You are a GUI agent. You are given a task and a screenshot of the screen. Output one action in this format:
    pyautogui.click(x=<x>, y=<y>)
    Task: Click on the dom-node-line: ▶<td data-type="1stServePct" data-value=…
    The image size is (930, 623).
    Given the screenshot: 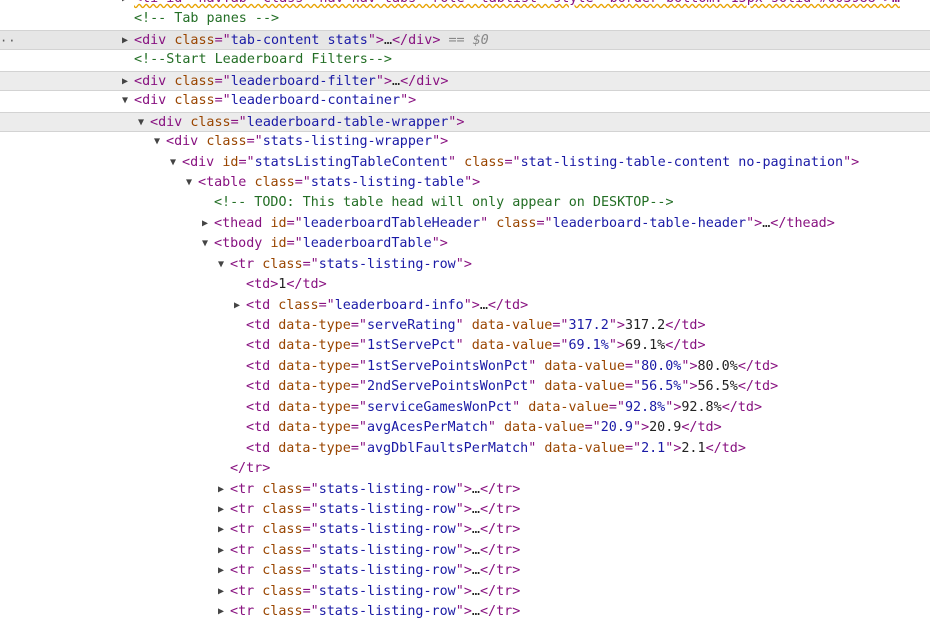 What is the action you would take?
    pyautogui.click(x=465, y=346)
    